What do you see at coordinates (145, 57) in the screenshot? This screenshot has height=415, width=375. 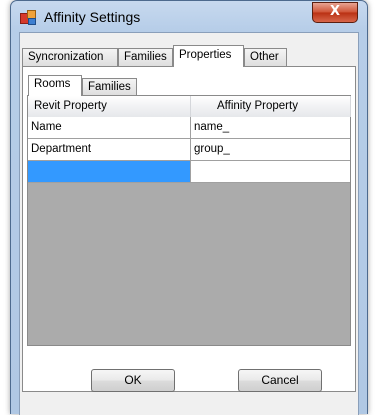 I see `tab-families: Families` at bounding box center [145, 57].